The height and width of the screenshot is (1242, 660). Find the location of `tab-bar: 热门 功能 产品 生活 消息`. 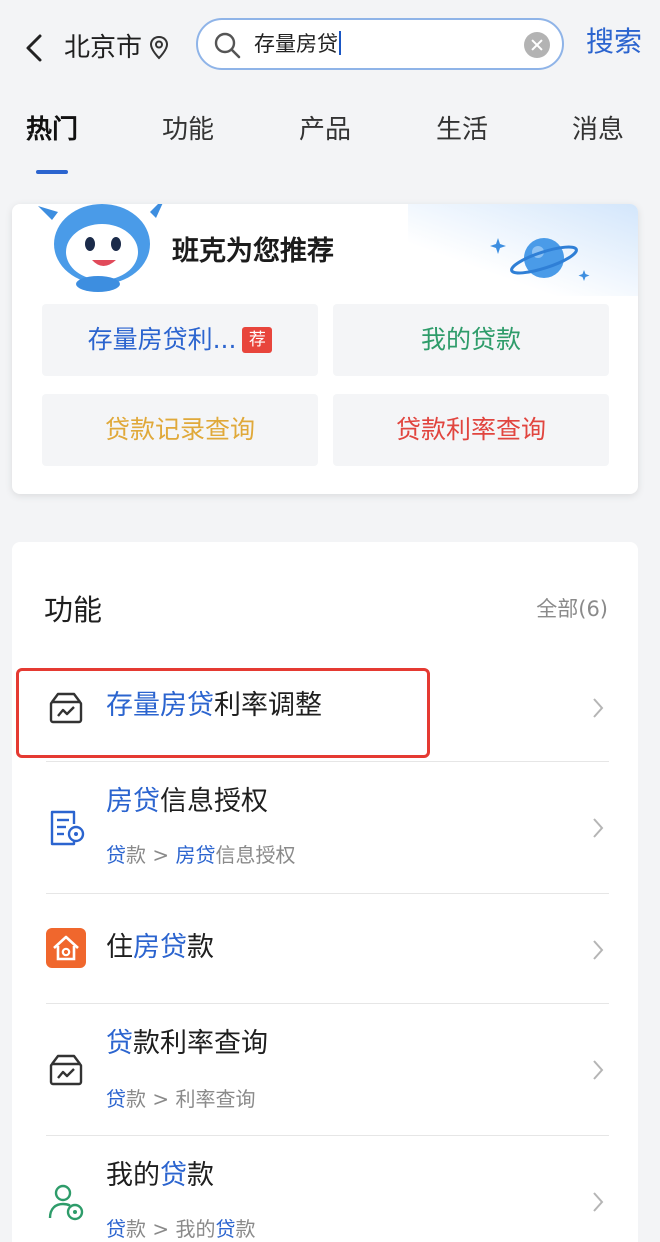

tab-bar: 热门 功能 产品 生活 消息 is located at coordinates (330, 136).